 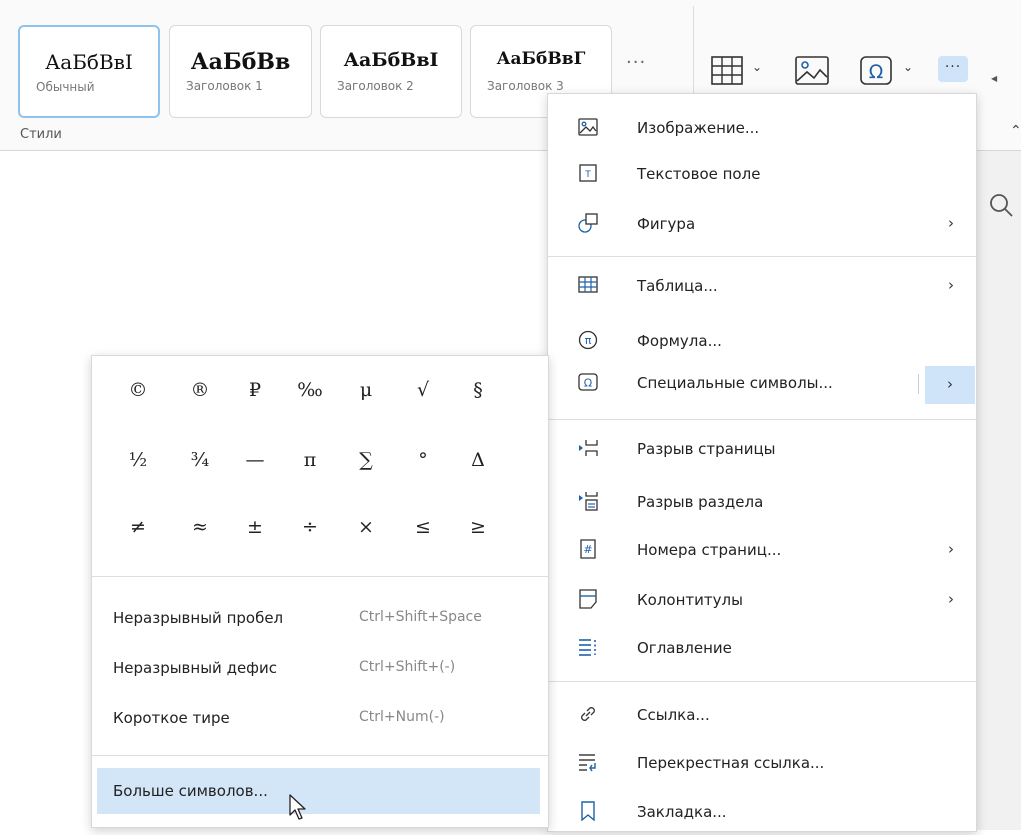 What do you see at coordinates (762, 225) in the screenshot?
I see `menu-item-shape: Фигура ›` at bounding box center [762, 225].